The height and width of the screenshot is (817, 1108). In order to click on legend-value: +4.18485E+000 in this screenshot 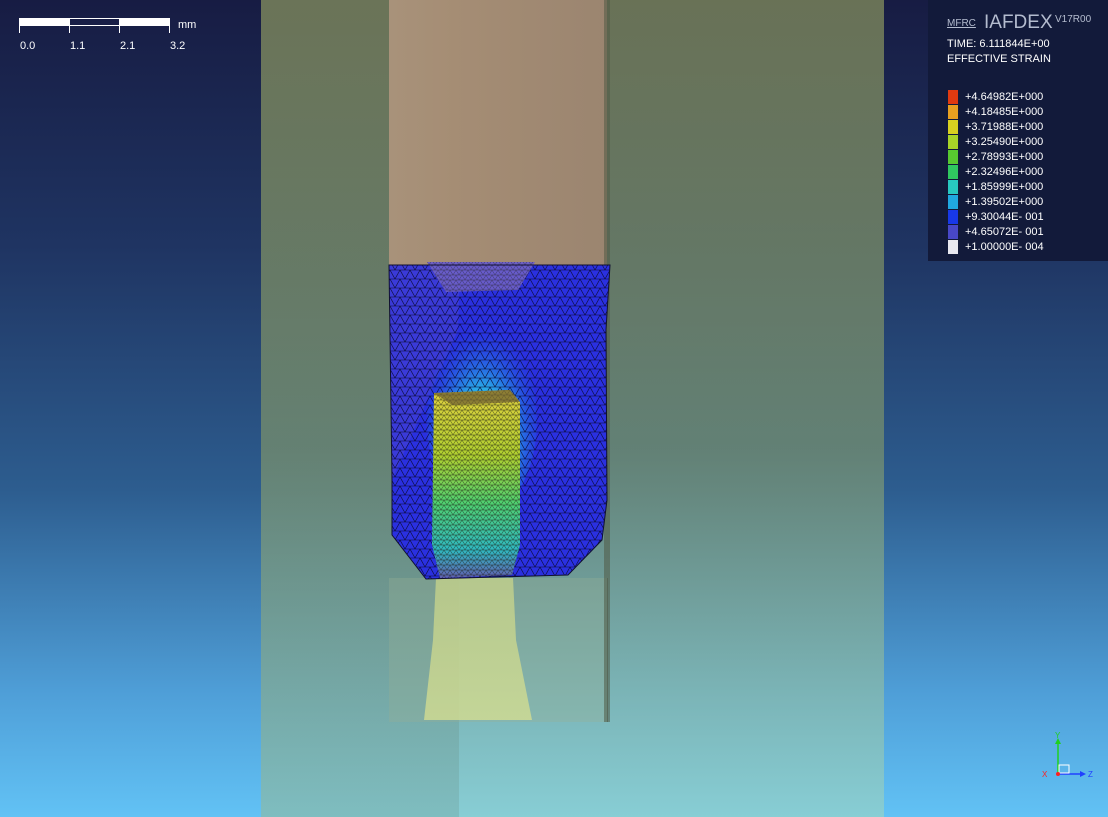, I will do `click(1004, 112)`.